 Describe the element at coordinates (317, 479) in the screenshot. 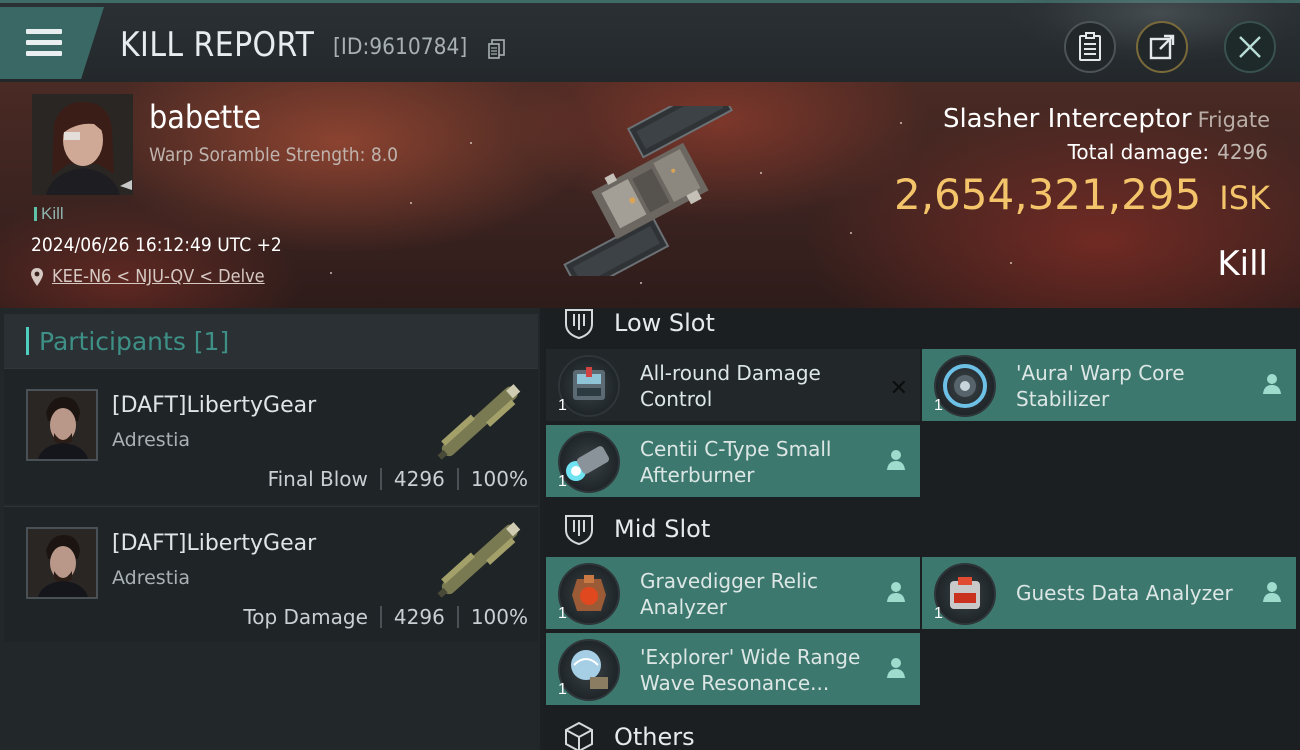

I see `participant-role: Final Blow` at that location.